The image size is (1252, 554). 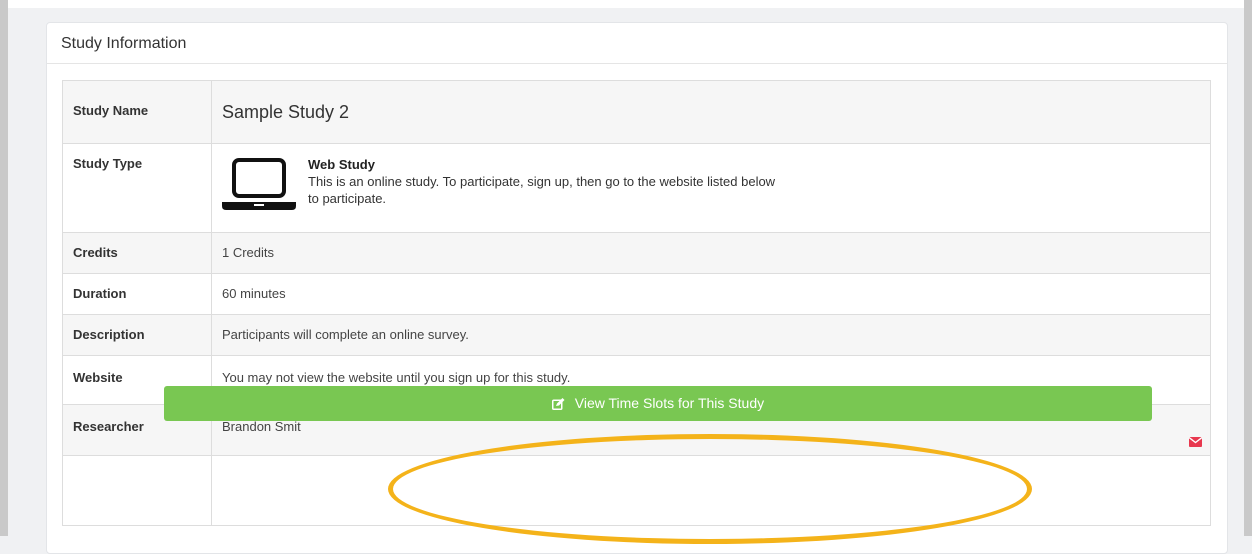 What do you see at coordinates (4, 268) in the screenshot?
I see `left-gutter` at bounding box center [4, 268].